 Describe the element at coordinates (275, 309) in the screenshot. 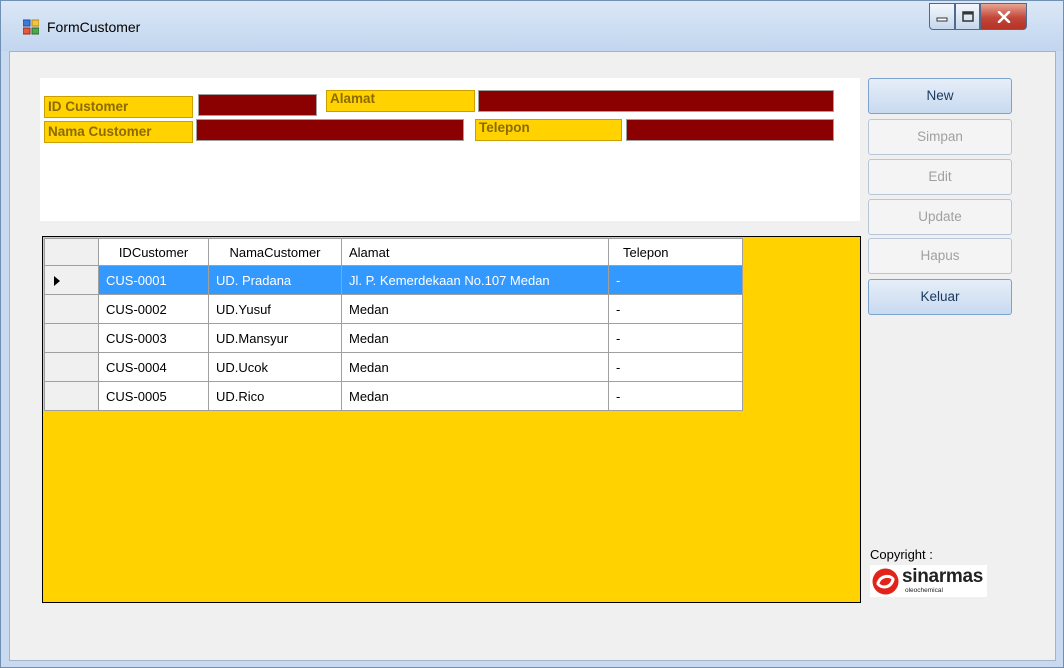

I see `cell-namacustomer: UD.Yusuf` at that location.